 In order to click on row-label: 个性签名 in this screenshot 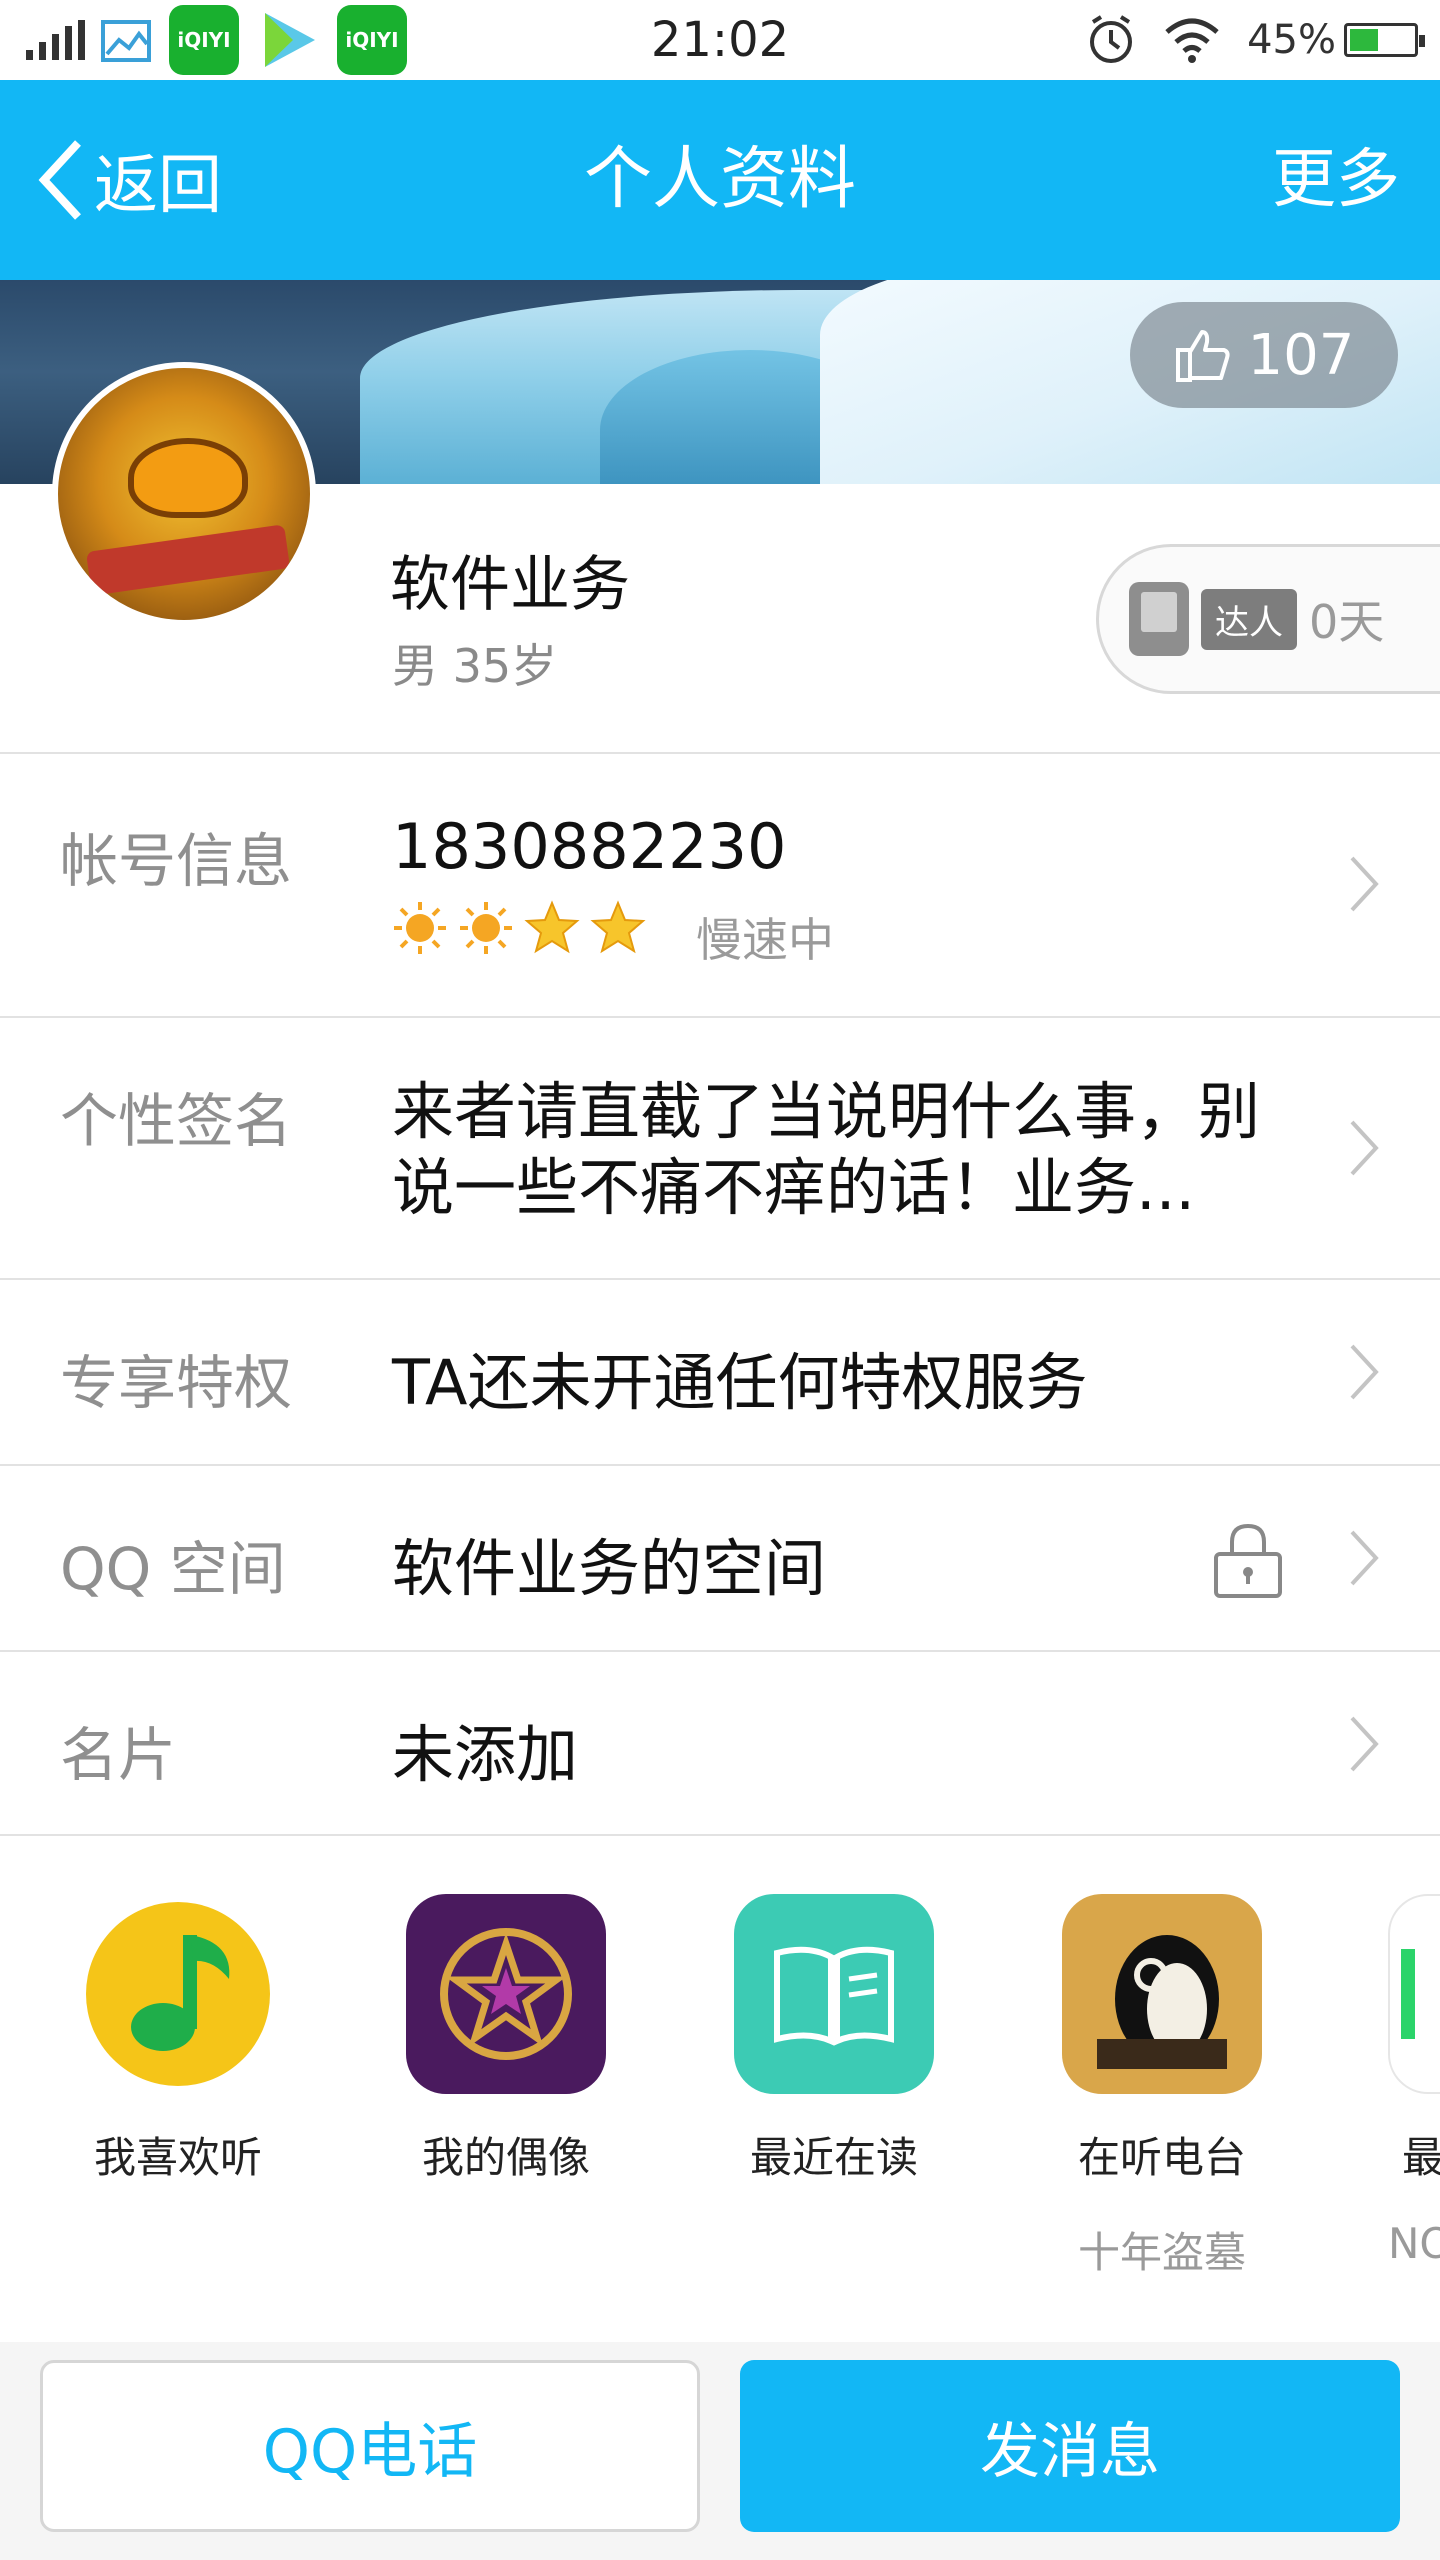, I will do `click(176, 1121)`.